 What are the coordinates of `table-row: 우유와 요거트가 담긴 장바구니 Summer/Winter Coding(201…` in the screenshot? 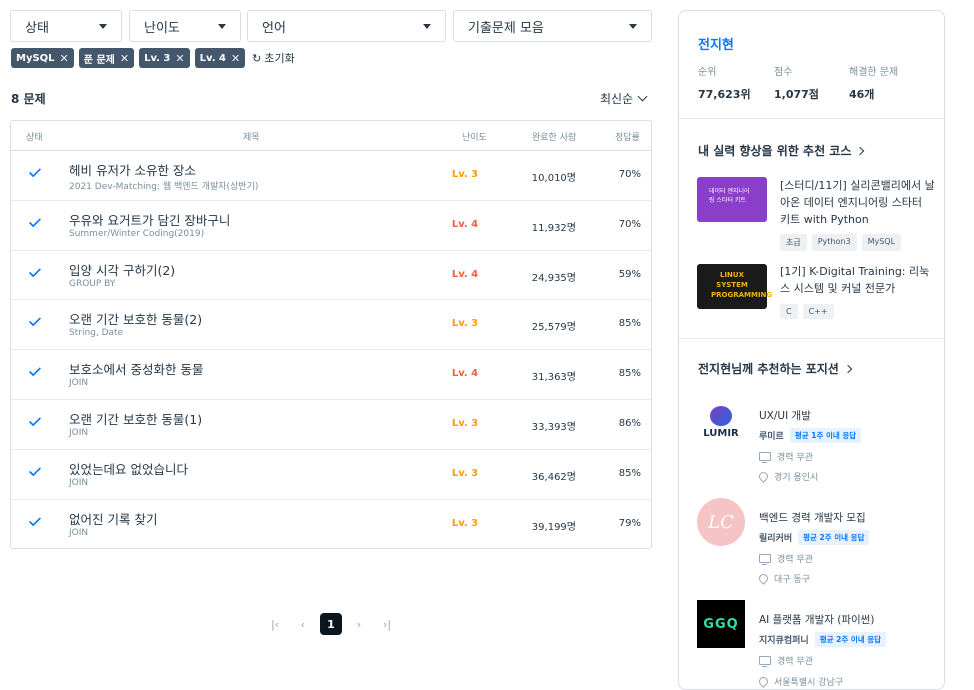 It's located at (331, 226).